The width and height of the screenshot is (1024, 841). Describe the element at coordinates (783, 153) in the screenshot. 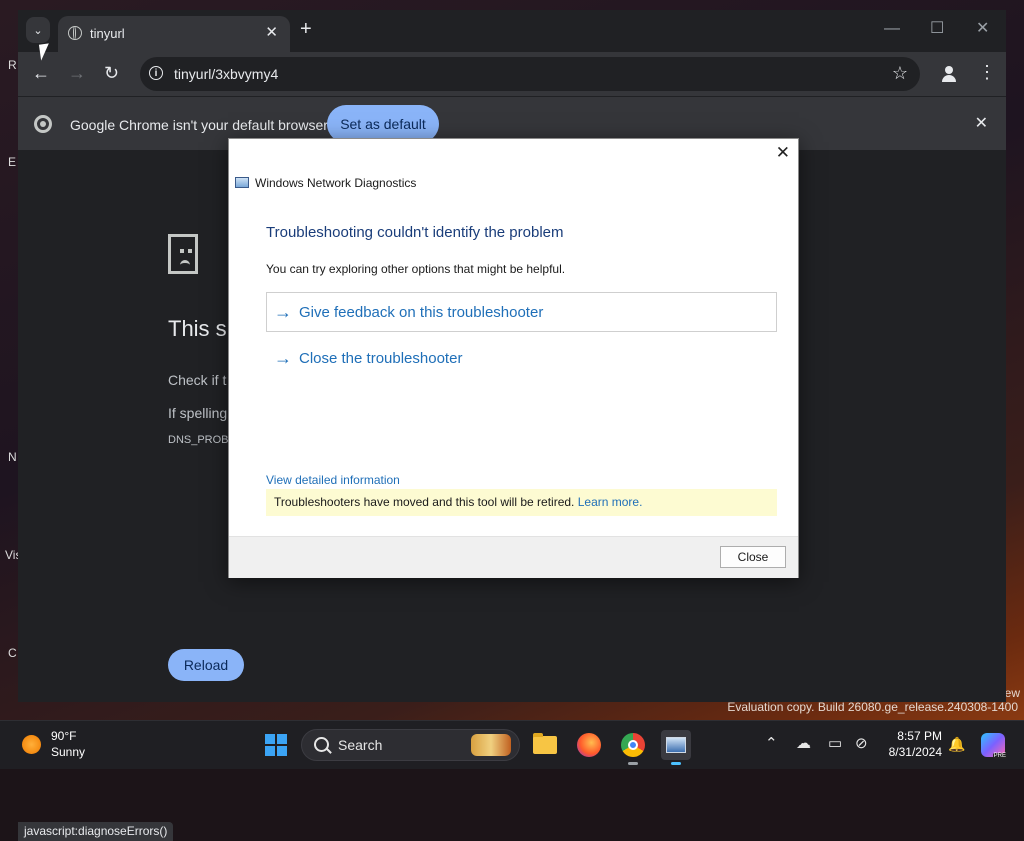

I see `dialog-close-icon: ✕` at that location.